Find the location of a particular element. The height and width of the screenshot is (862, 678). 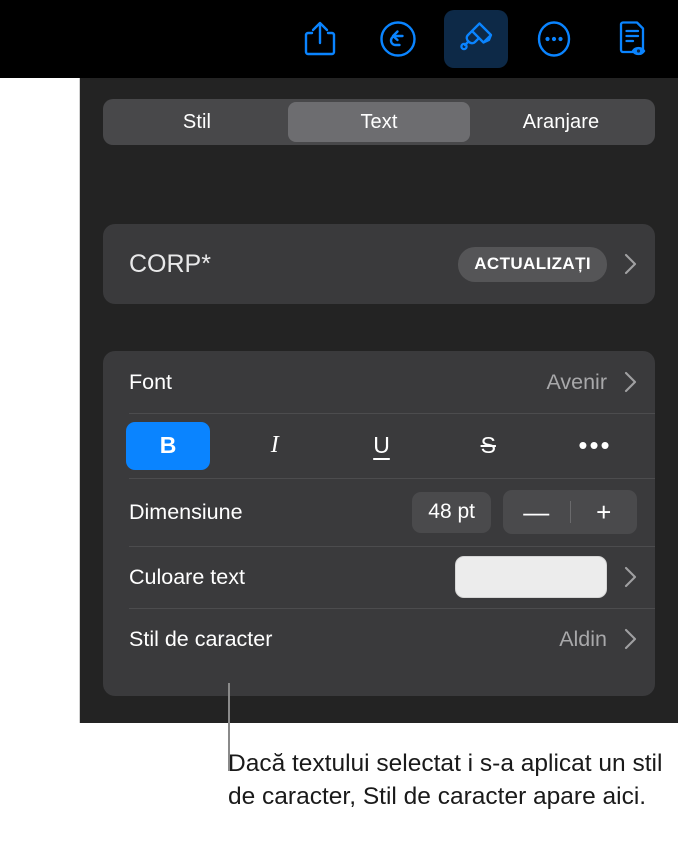

more-icon is located at coordinates (554, 39).